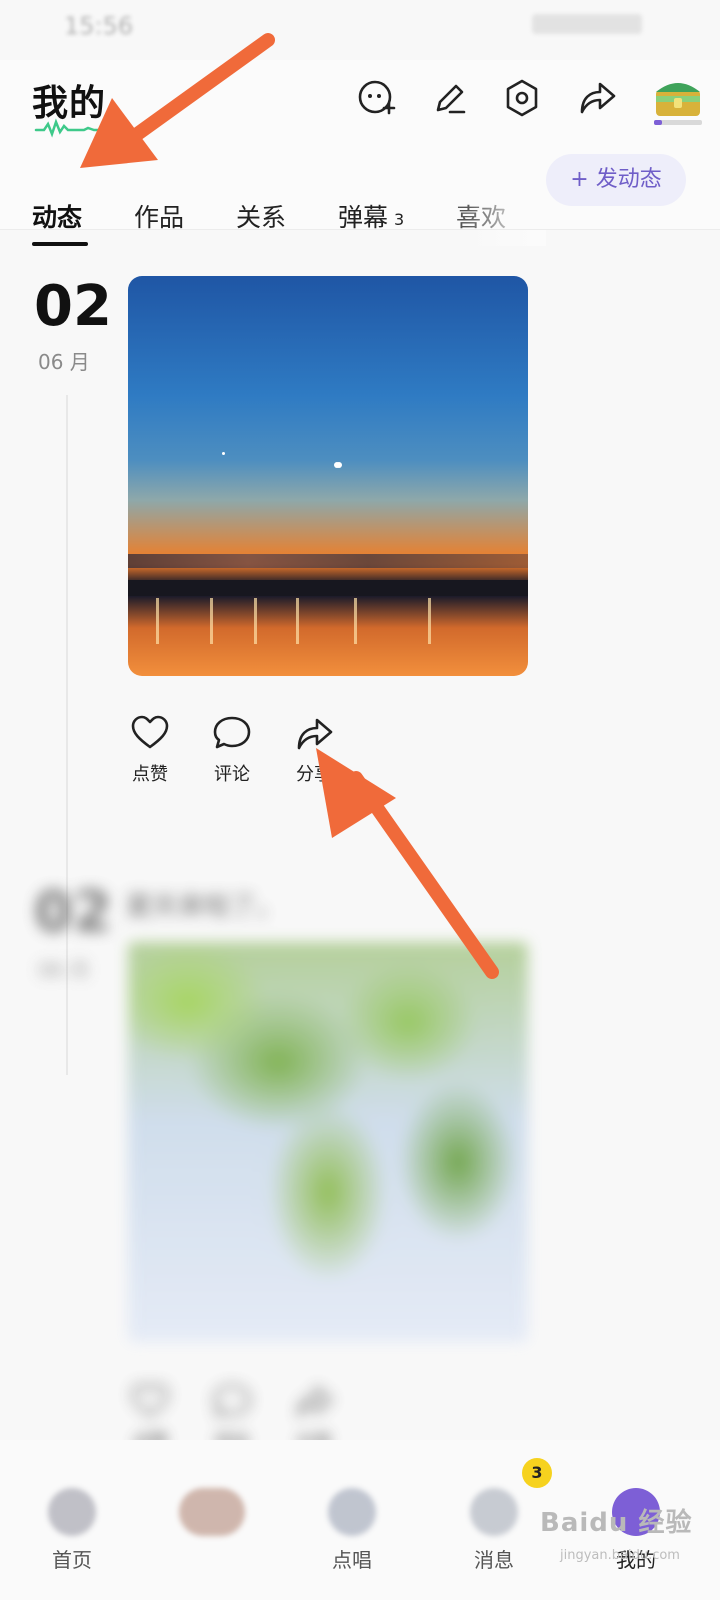 The height and width of the screenshot is (1600, 720). I want to click on like-label: 点赞, so click(150, 774).